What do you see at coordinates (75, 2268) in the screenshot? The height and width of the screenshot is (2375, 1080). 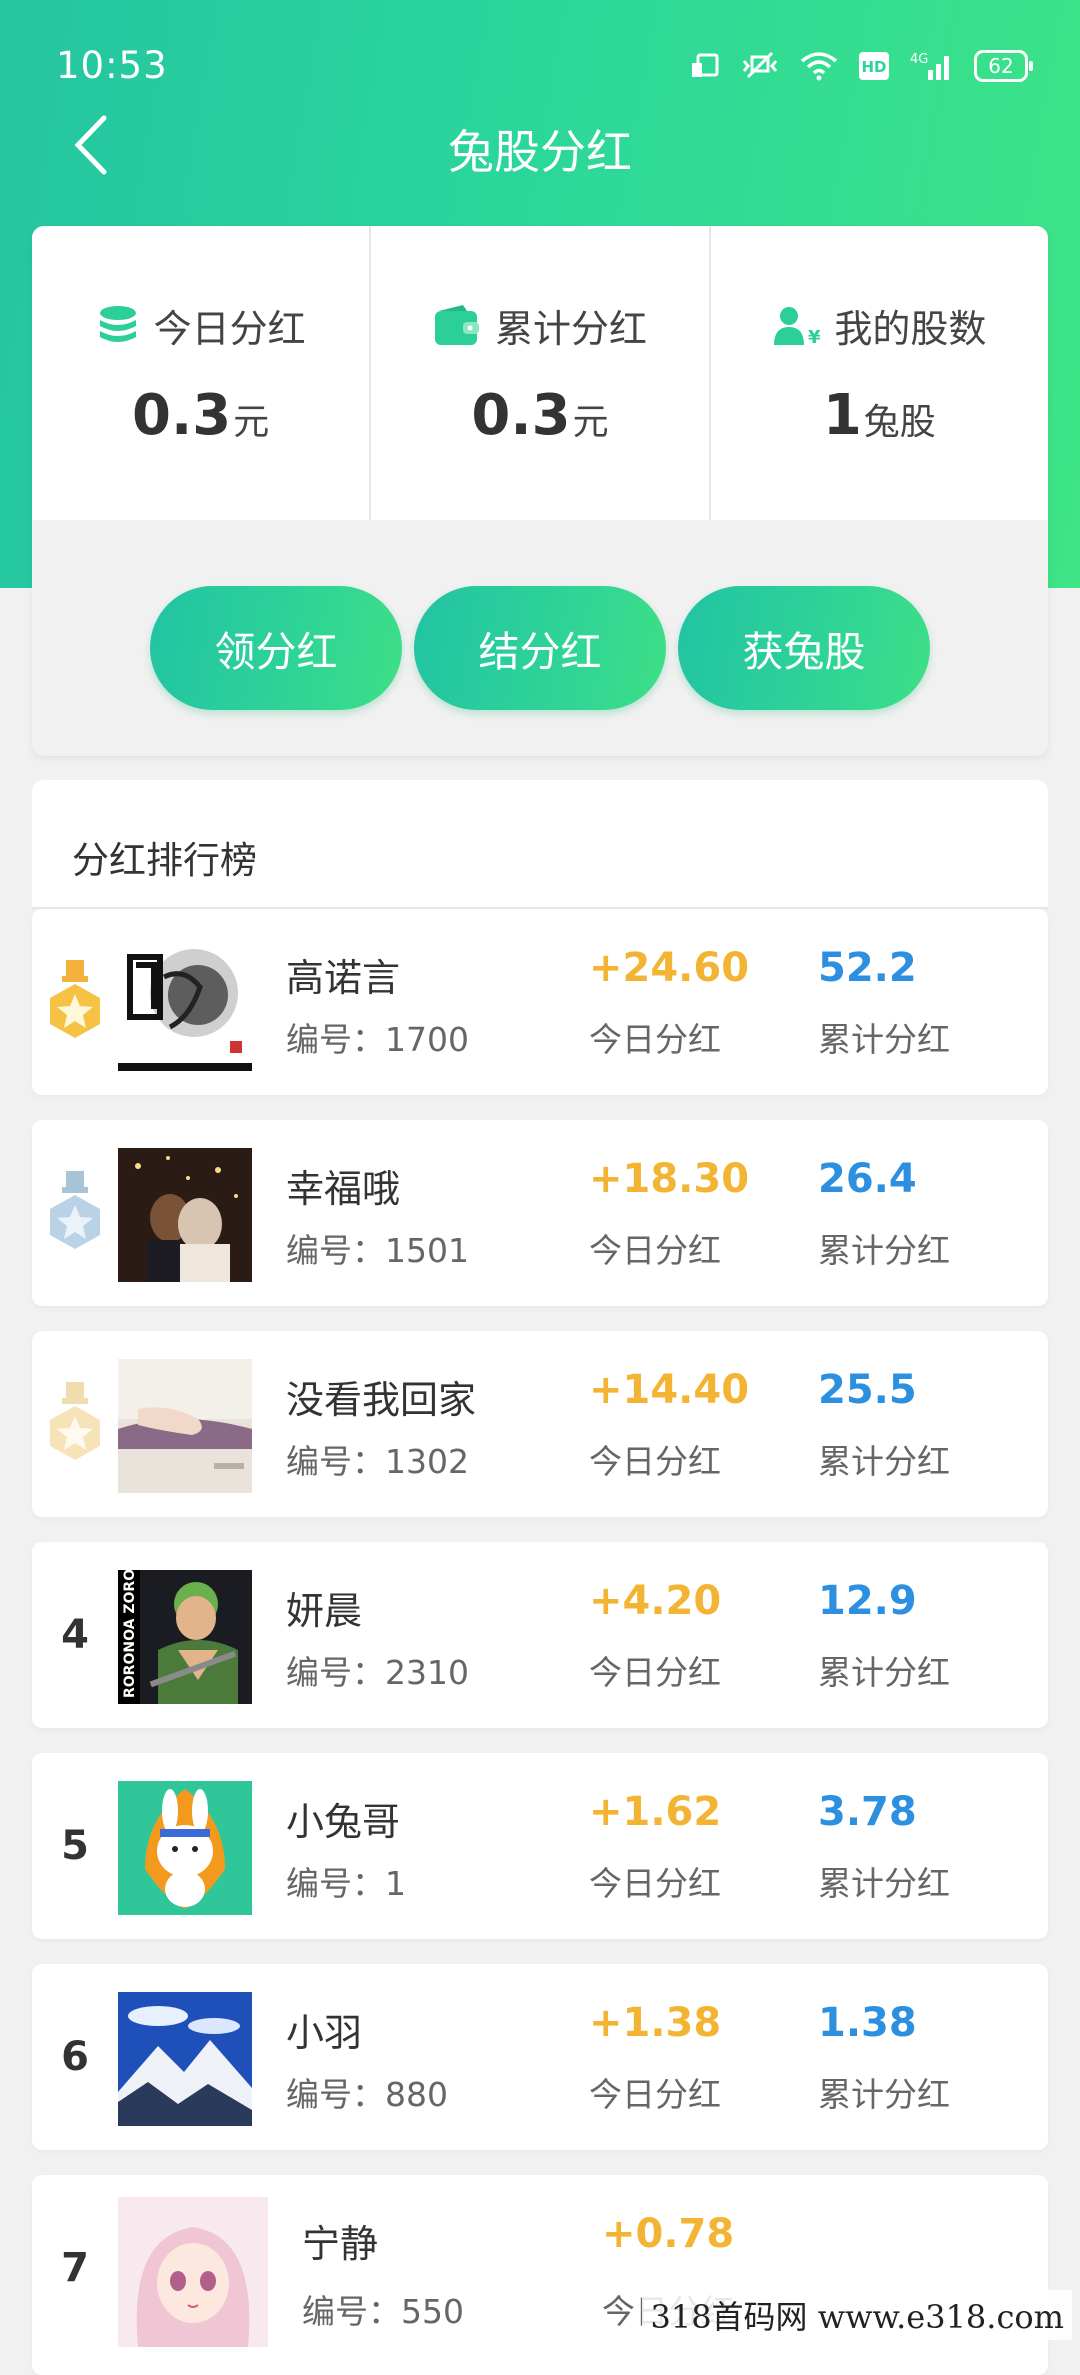 I see `rank-number: 7` at bounding box center [75, 2268].